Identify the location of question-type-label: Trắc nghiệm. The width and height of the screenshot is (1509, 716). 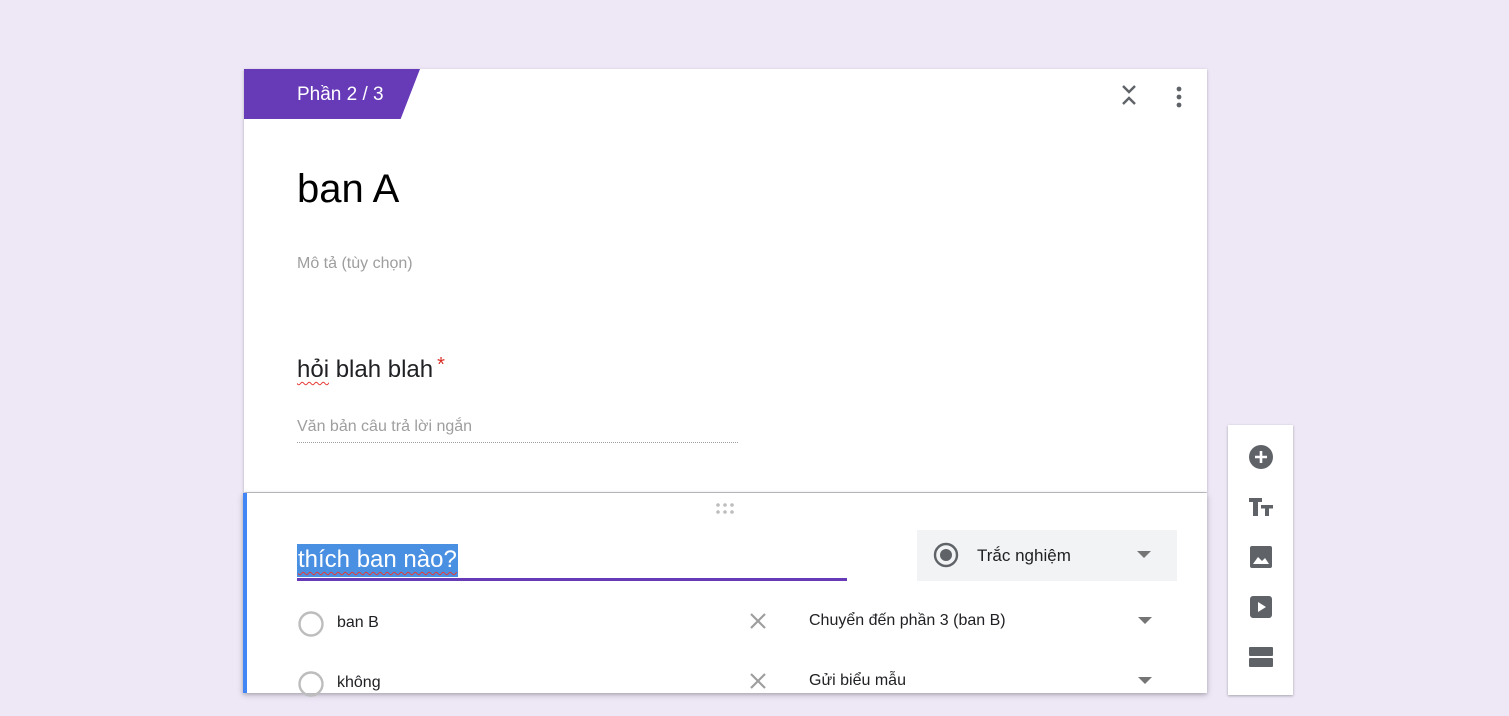
(1024, 555).